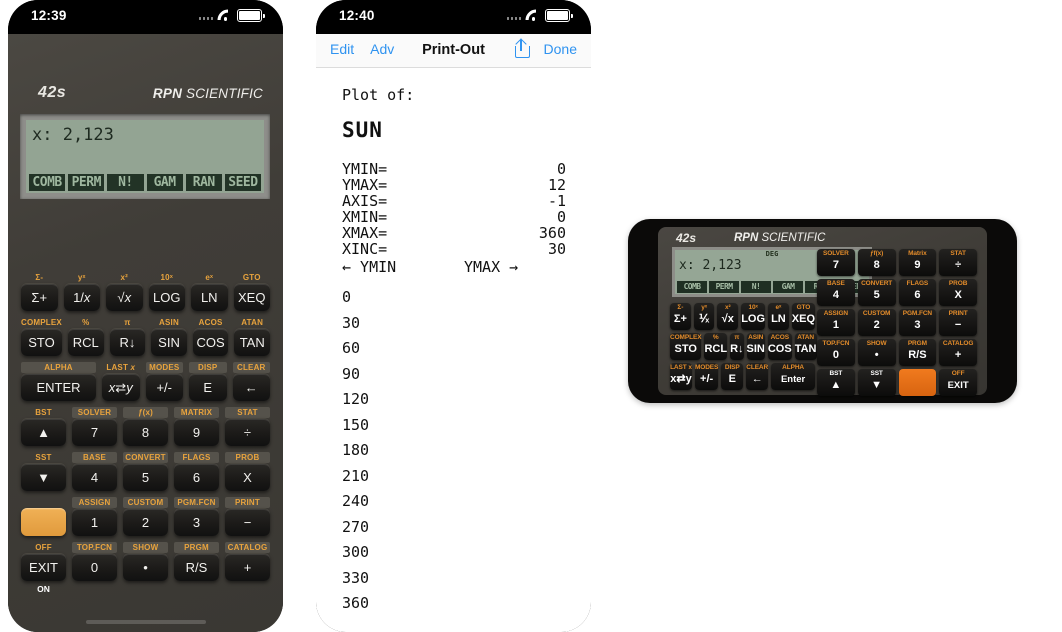  What do you see at coordinates (125, 182) in the screenshot?
I see `soft-key-n: N!` at bounding box center [125, 182].